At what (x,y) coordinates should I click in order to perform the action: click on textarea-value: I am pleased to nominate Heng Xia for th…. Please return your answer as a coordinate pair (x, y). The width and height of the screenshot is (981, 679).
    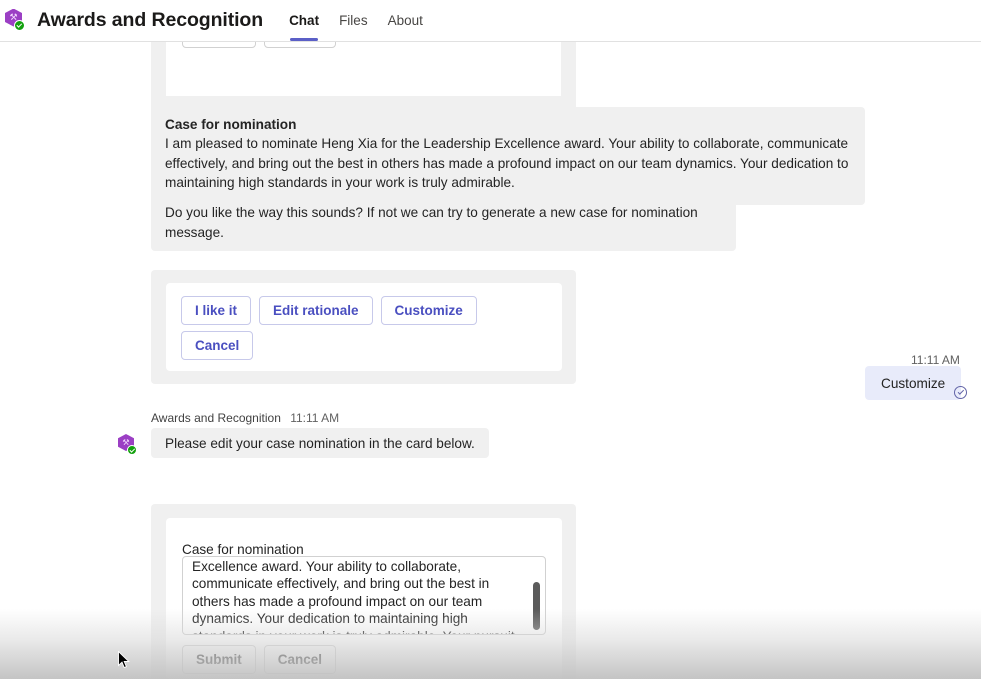
    Looking at the image, I should click on (353, 596).